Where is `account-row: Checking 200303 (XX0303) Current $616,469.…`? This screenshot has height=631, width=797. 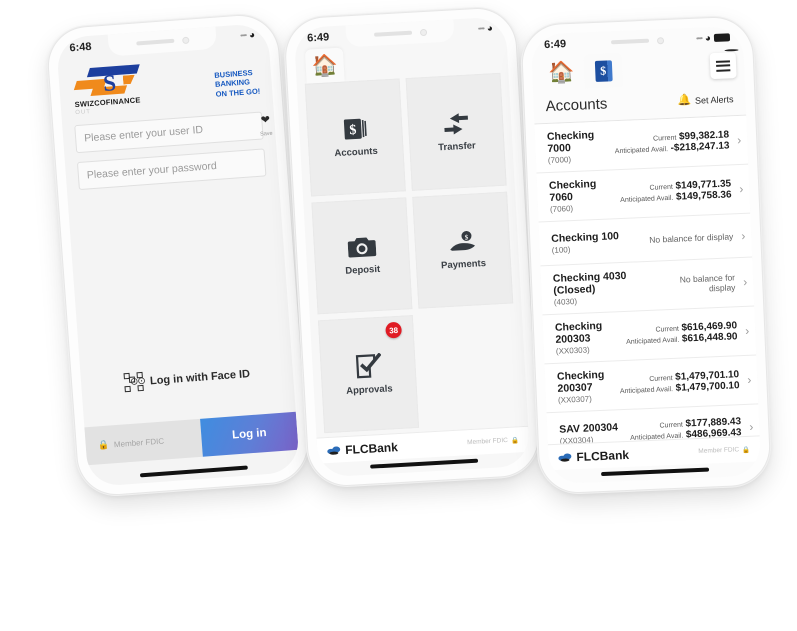
account-row: Checking 200303 (XX0303) Current $616,469.… is located at coordinates (649, 335).